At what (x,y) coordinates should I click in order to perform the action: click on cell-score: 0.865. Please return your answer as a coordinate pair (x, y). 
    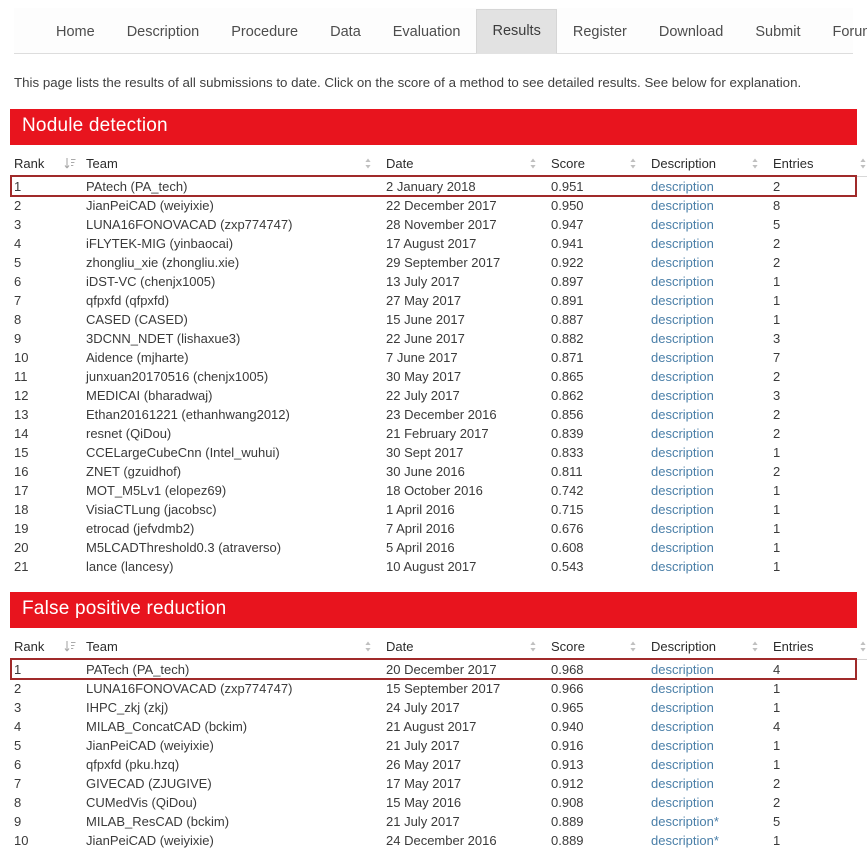
    Looking at the image, I should click on (597, 376).